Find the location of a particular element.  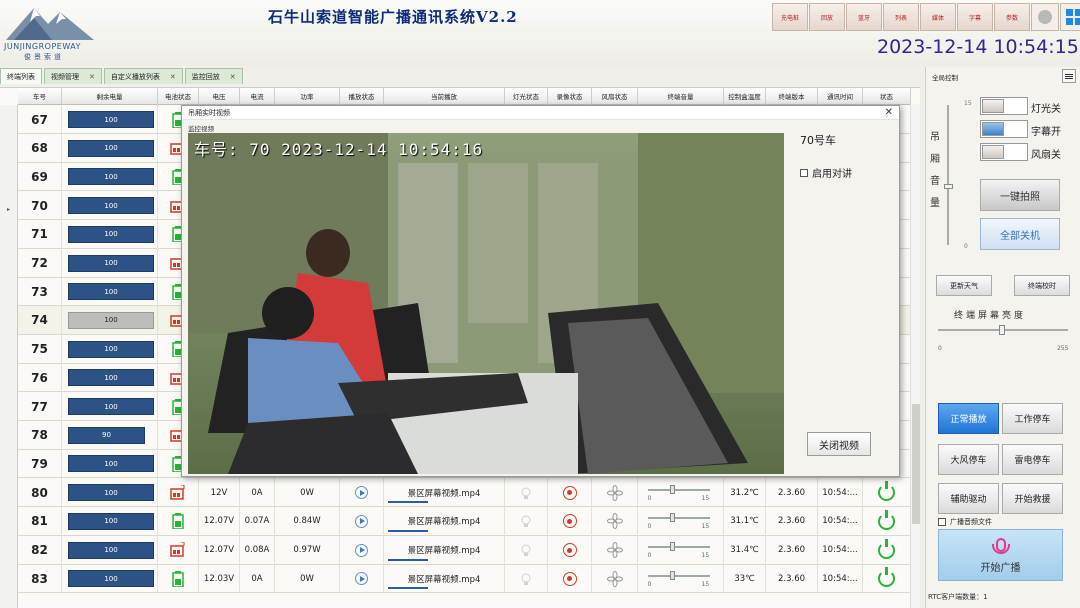

column-header: 当前播放 is located at coordinates (444, 96).